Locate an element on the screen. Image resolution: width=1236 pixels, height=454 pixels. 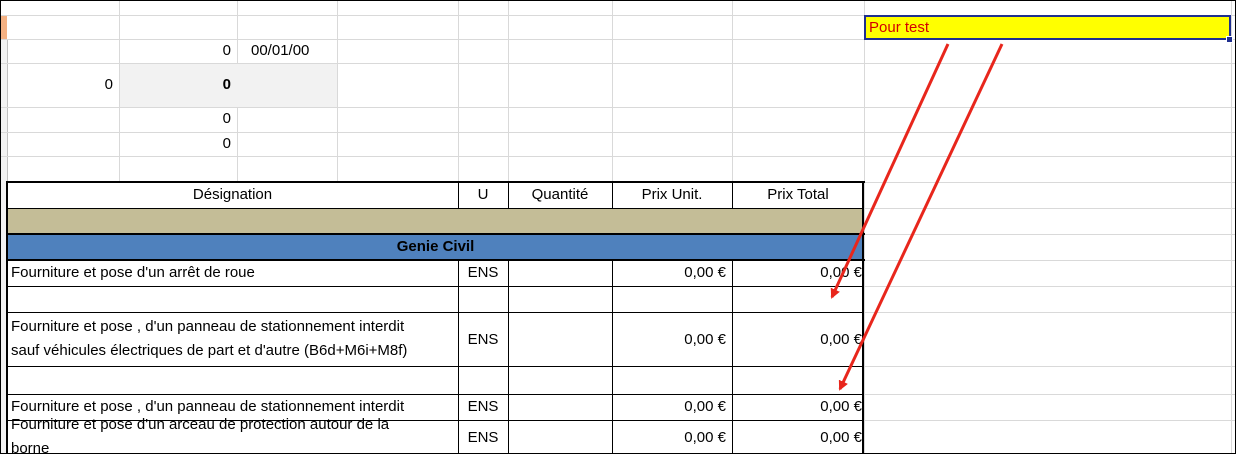
cell-r2-date: 00/01/00 is located at coordinates (294, 52).